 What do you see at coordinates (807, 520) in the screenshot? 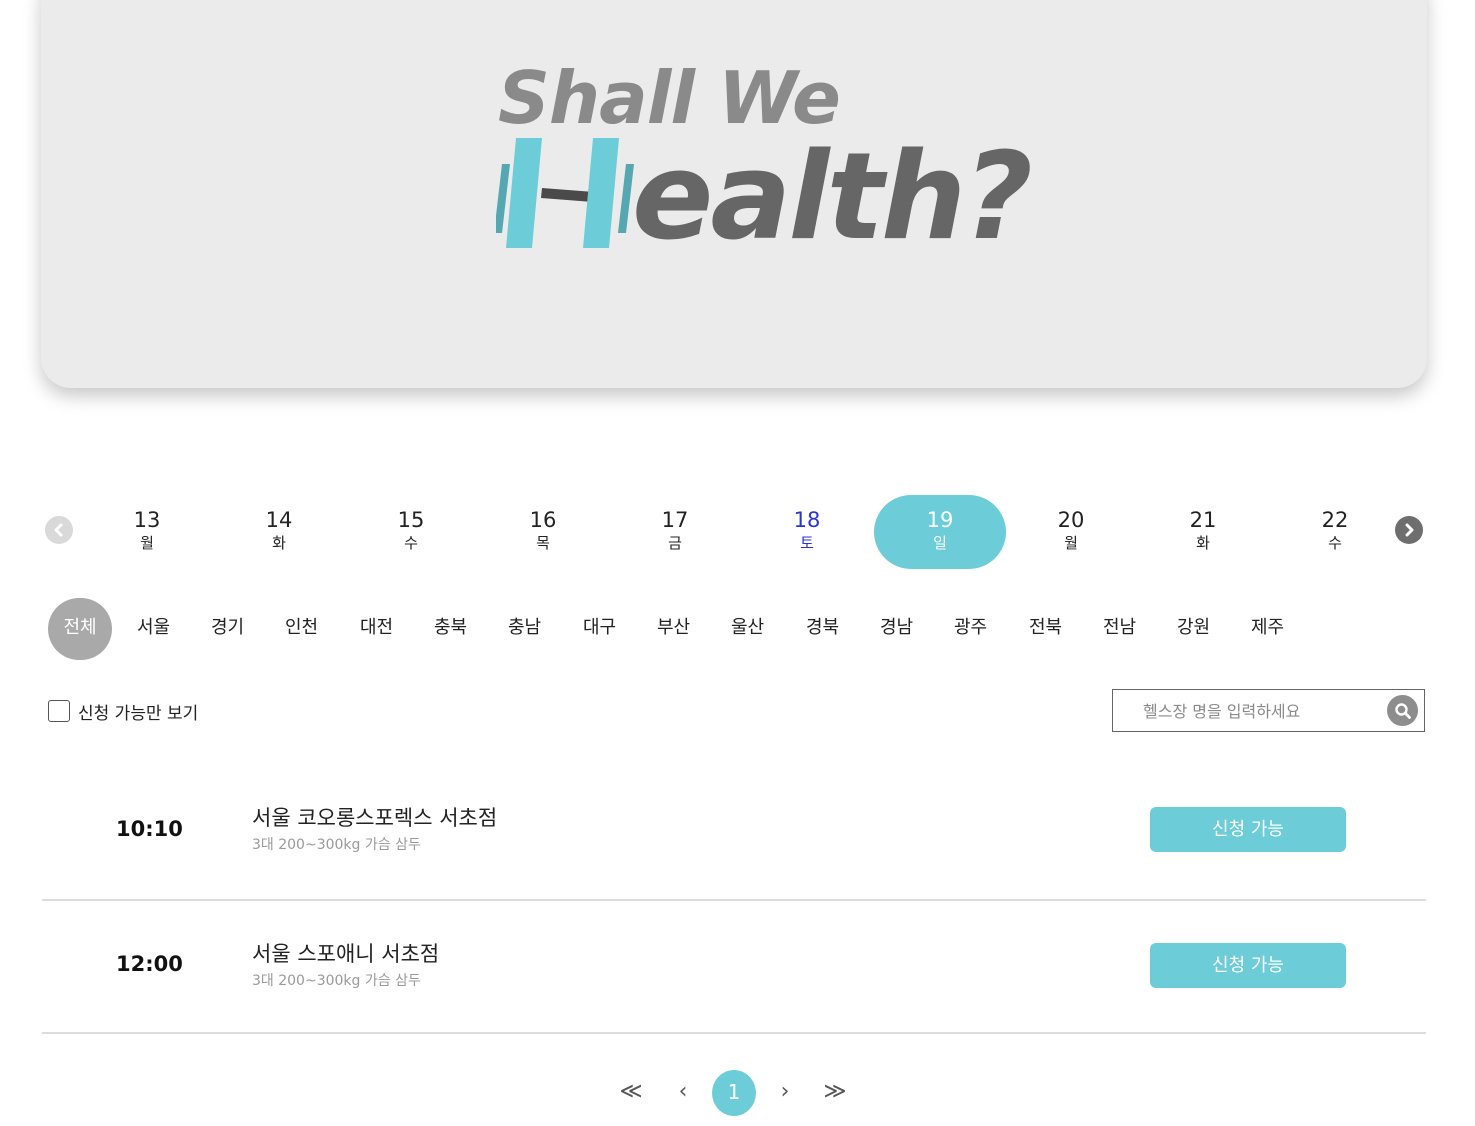
I see `date-day: 18` at bounding box center [807, 520].